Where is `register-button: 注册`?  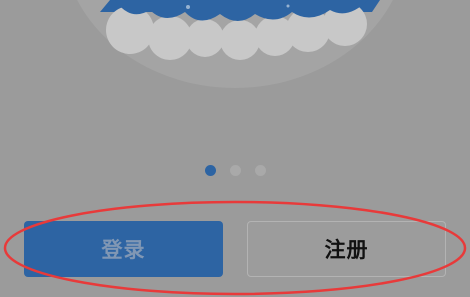
register-button: 注册 is located at coordinates (346, 249).